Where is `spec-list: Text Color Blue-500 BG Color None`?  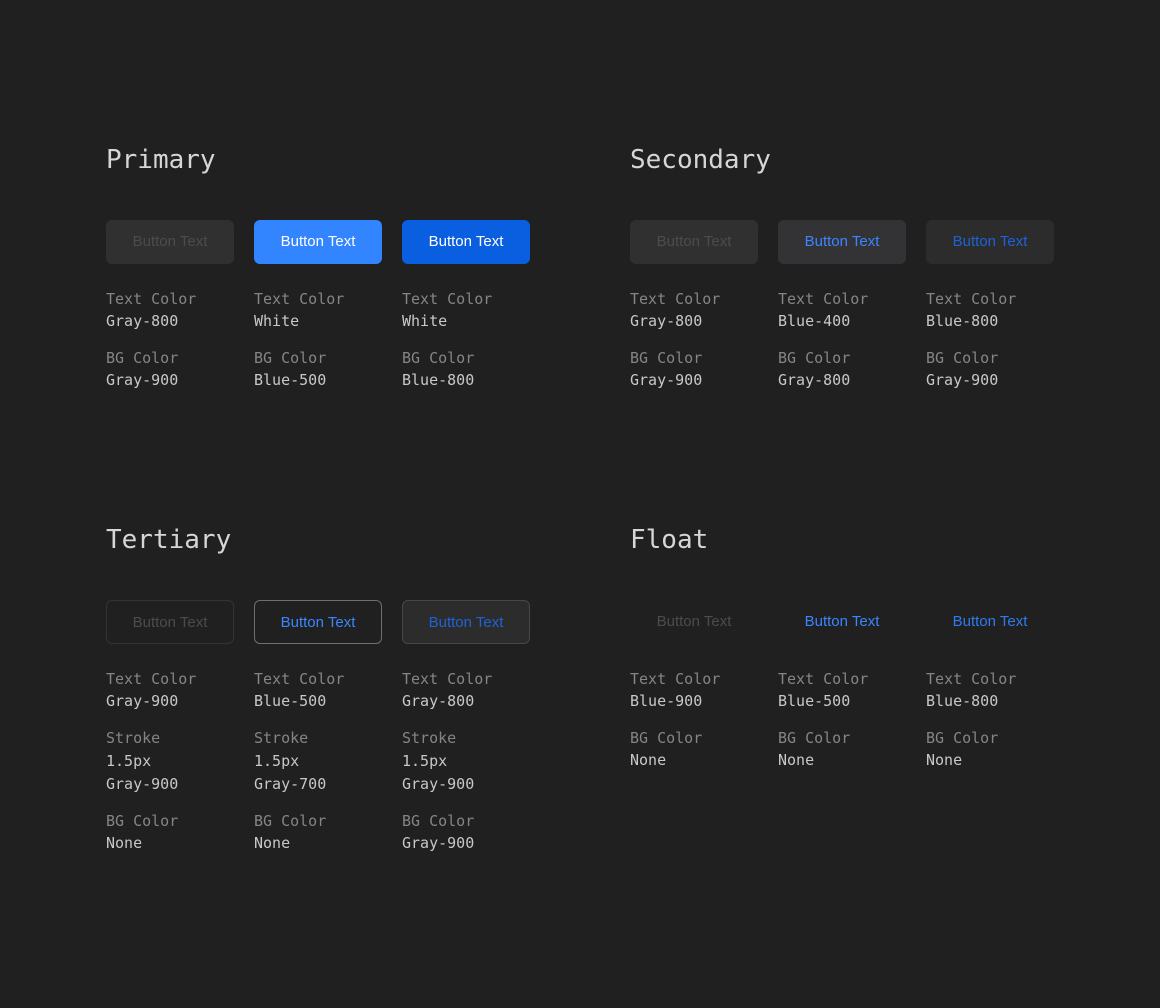 spec-list: Text Color Blue-500 BG Color None is located at coordinates (842, 727).